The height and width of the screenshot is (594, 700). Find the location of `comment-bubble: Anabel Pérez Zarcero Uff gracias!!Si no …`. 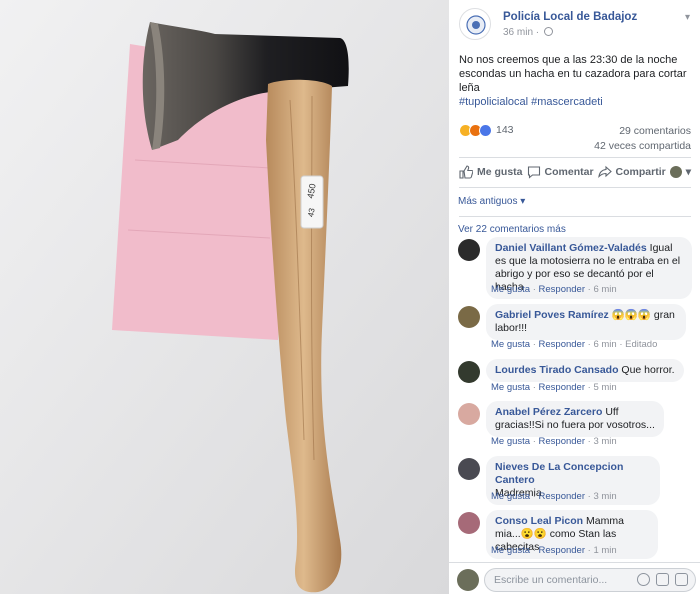

comment-bubble: Anabel Pérez Zarcero Uff gracias!!Si no … is located at coordinates (575, 419).